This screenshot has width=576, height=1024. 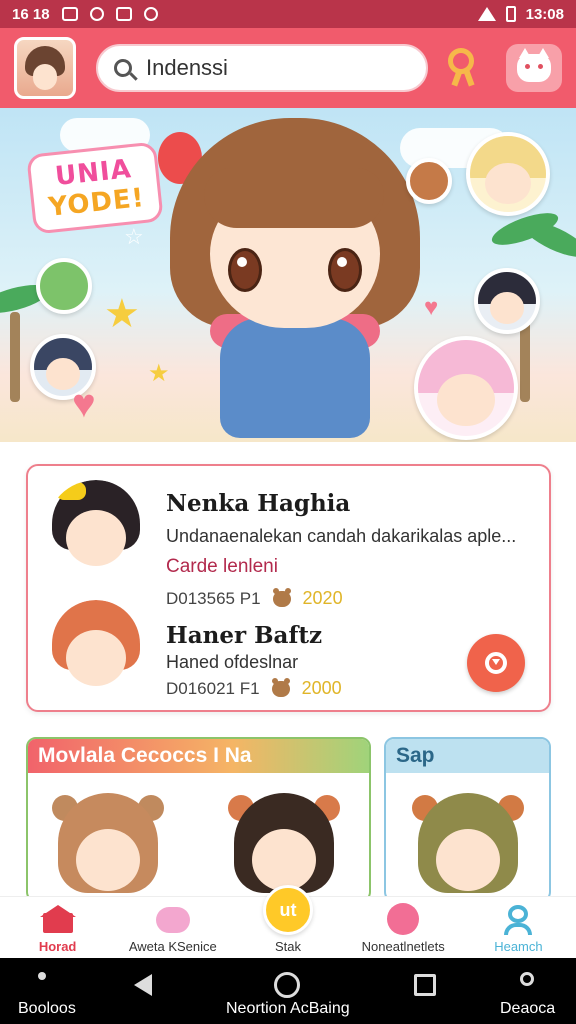 I want to click on status-time-right: 13:08, so click(x=544, y=14).